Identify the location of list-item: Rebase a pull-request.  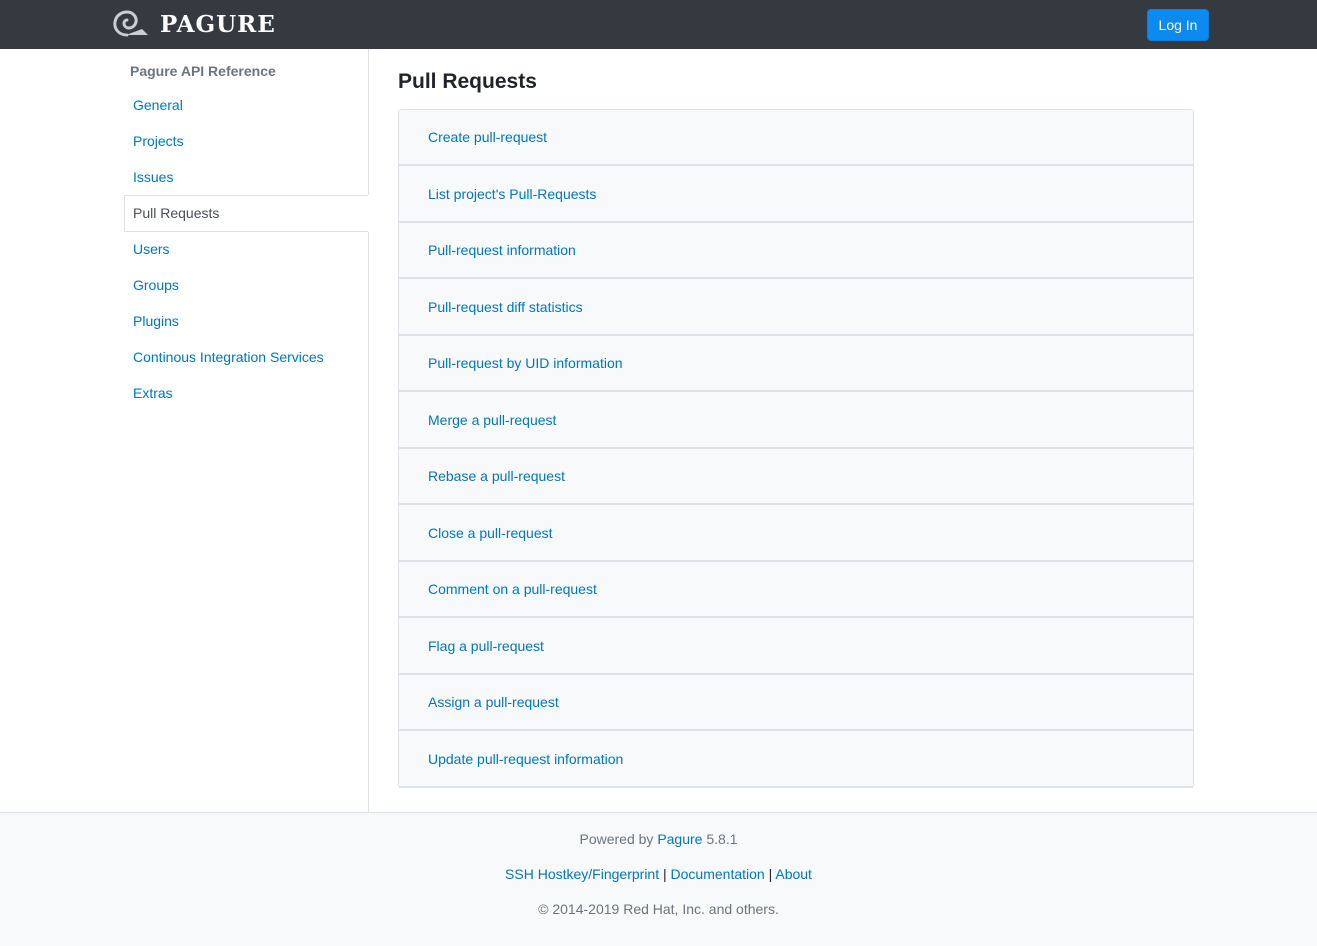
(796, 477).